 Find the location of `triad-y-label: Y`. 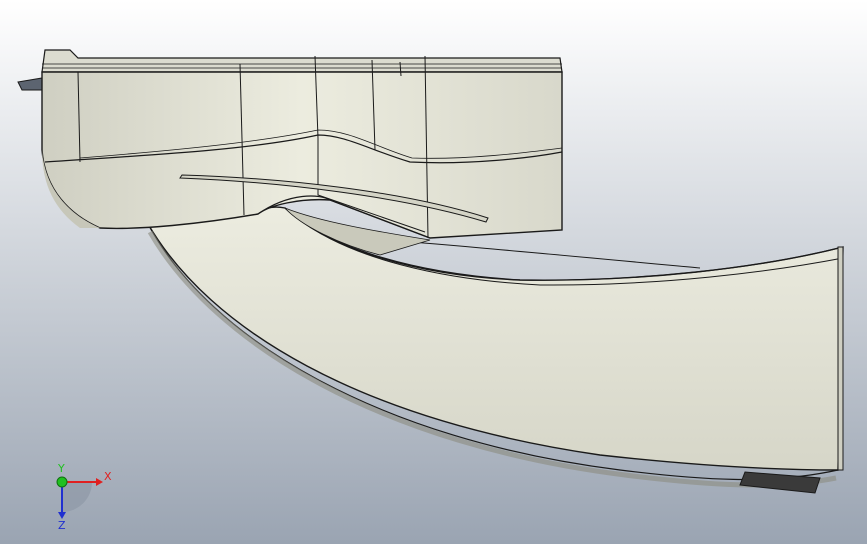

triad-y-label: Y is located at coordinates (61, 468).